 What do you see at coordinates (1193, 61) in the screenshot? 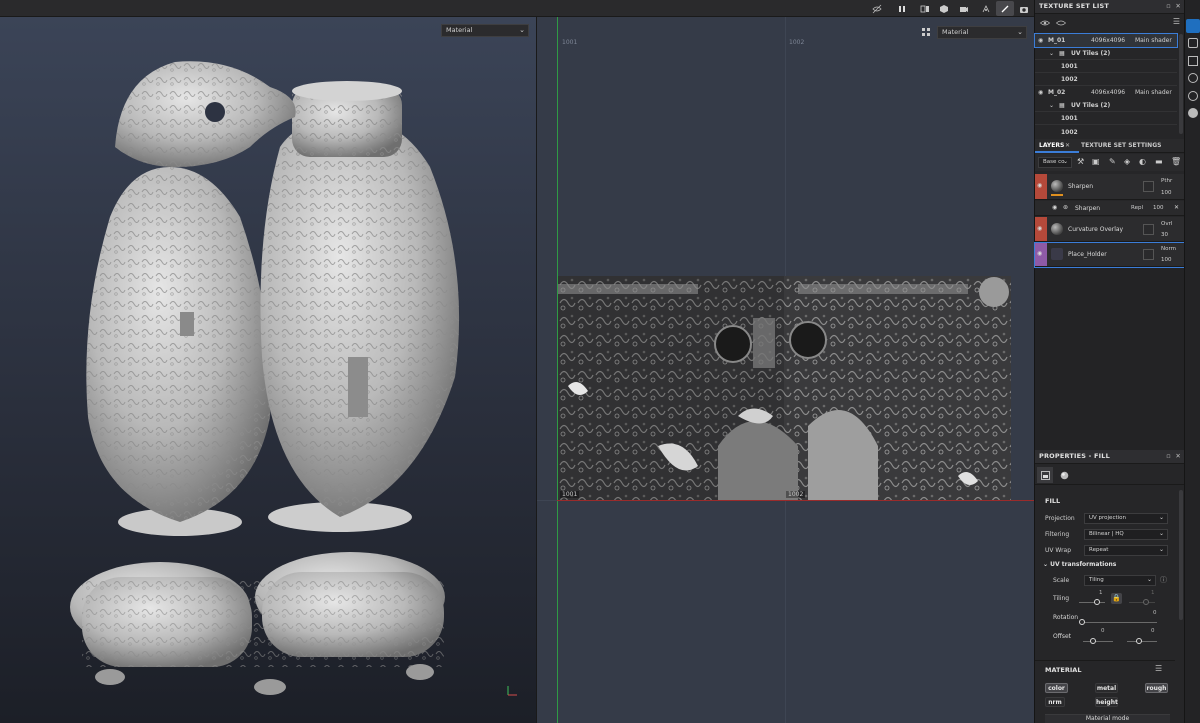
I see `shelf-icon` at bounding box center [1193, 61].